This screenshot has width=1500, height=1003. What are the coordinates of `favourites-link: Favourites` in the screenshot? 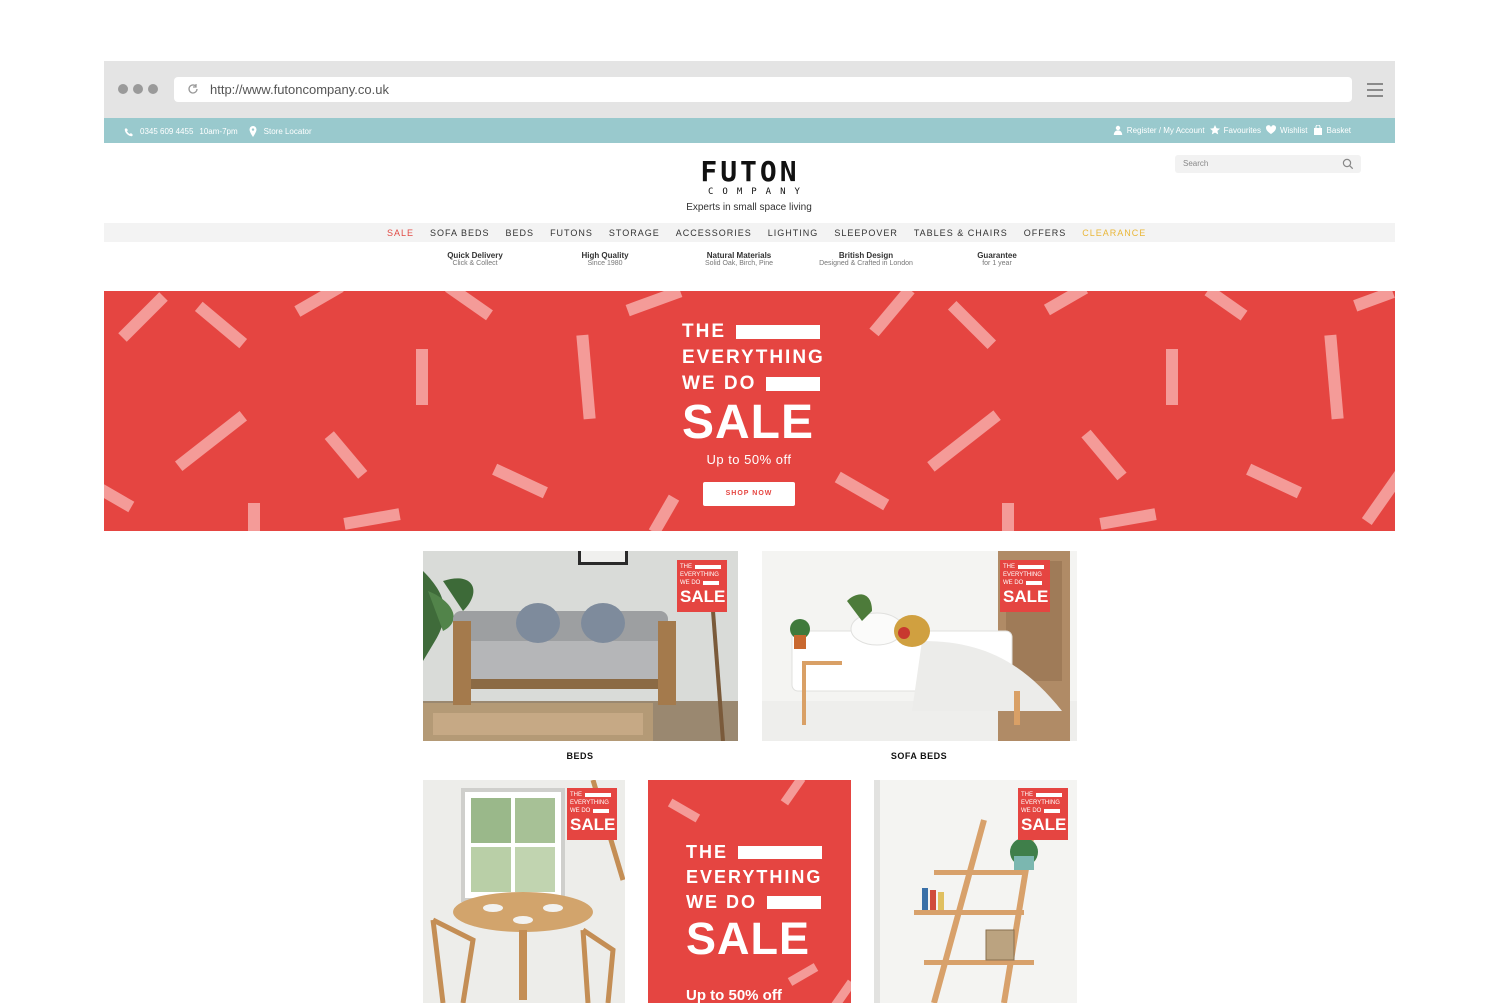 It's located at (1235, 130).